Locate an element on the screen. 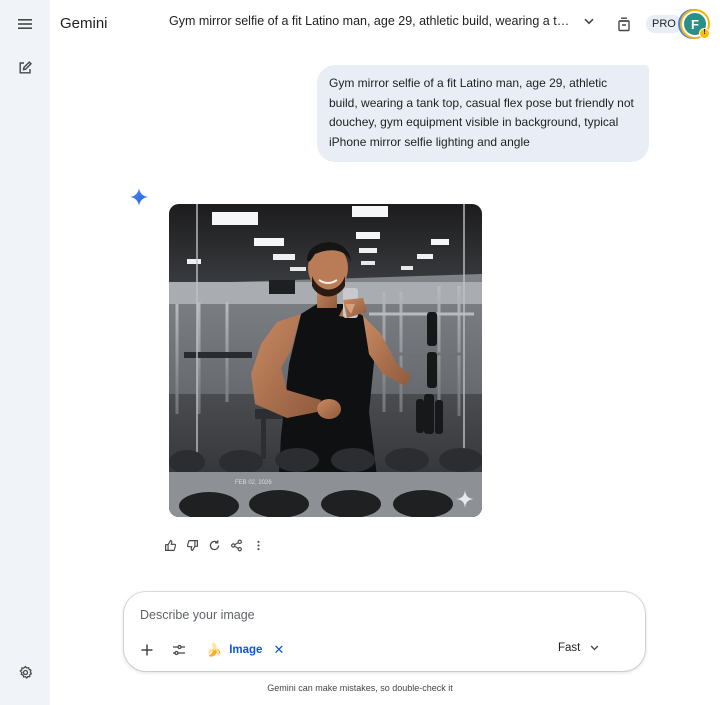  image-date-stamp: FEB 02, 2026 is located at coordinates (253, 483).